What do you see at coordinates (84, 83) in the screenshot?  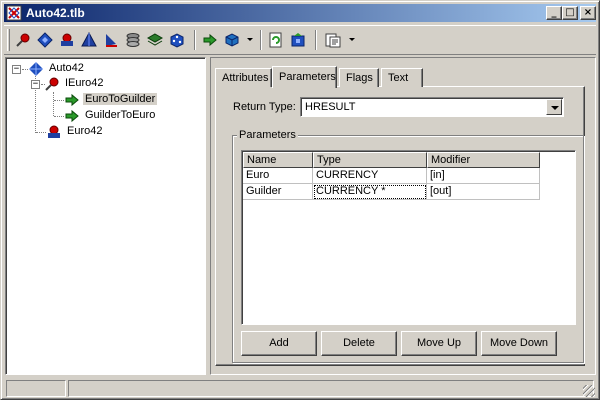 I see `tree-label: IEuro42` at bounding box center [84, 83].